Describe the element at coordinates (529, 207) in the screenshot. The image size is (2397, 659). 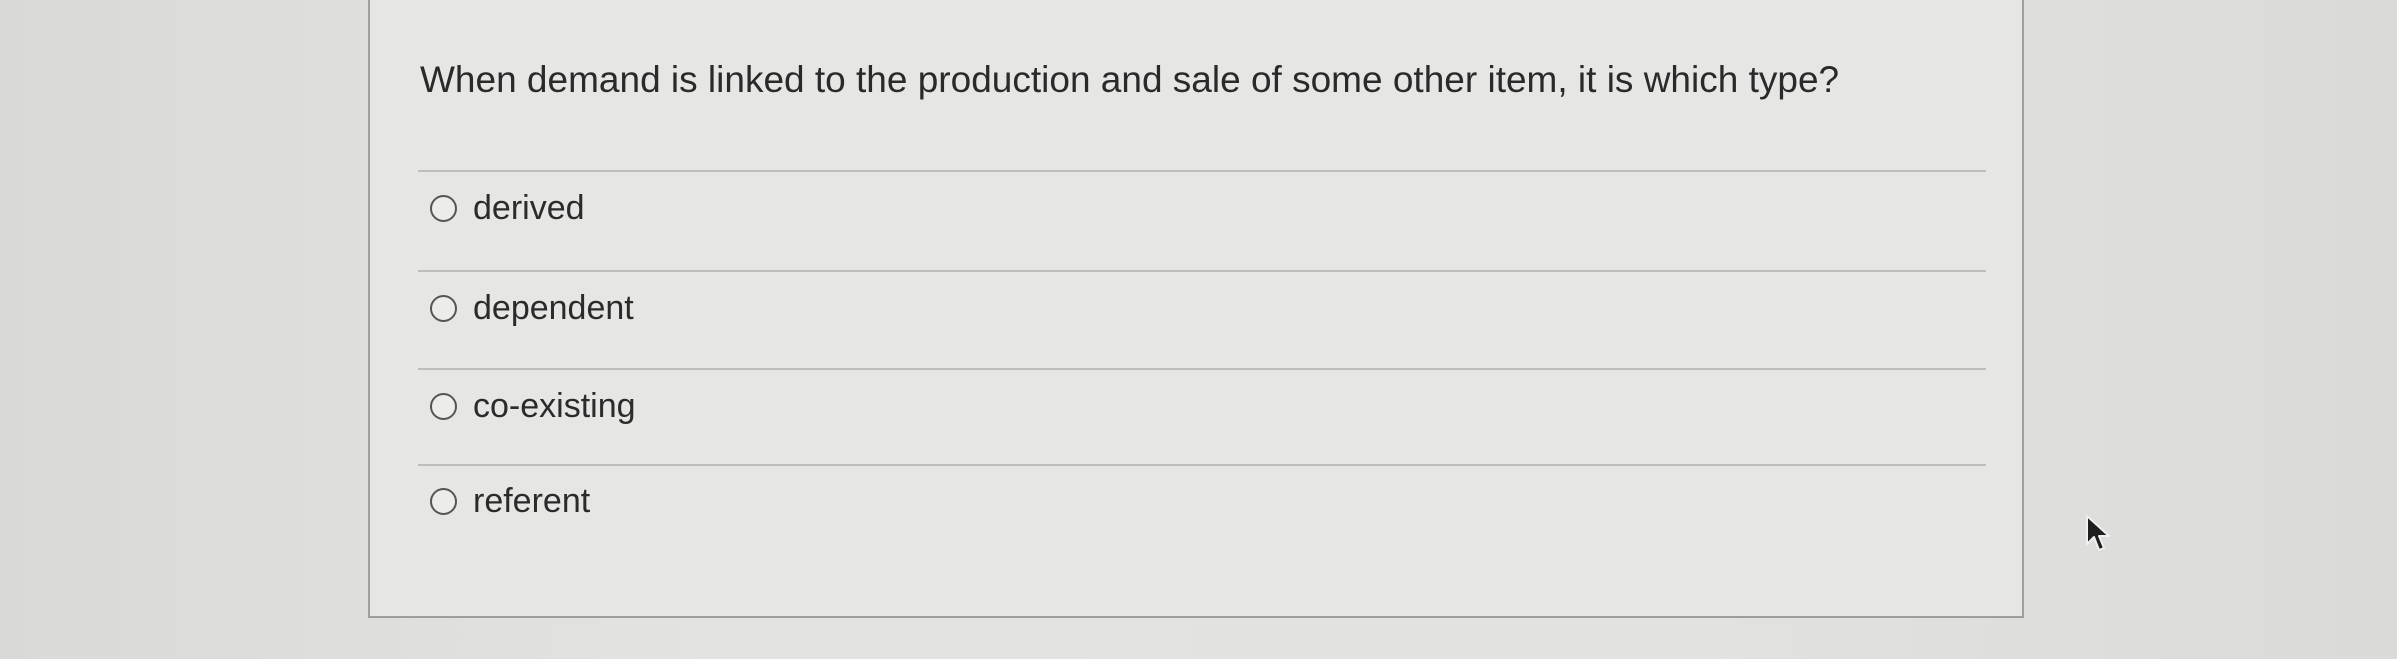
I see `option-label: derived` at that location.